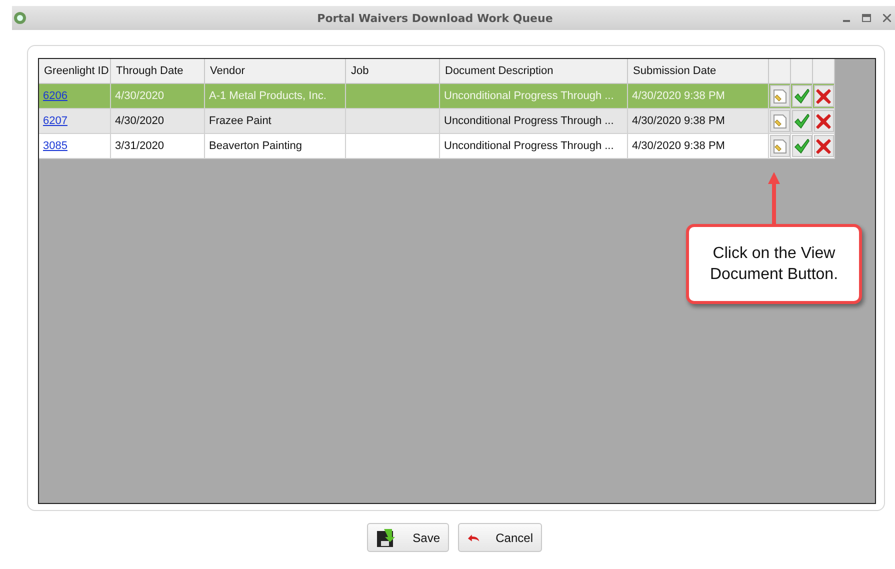  What do you see at coordinates (275, 121) in the screenshot?
I see `table-cell: Frazee Paint` at bounding box center [275, 121].